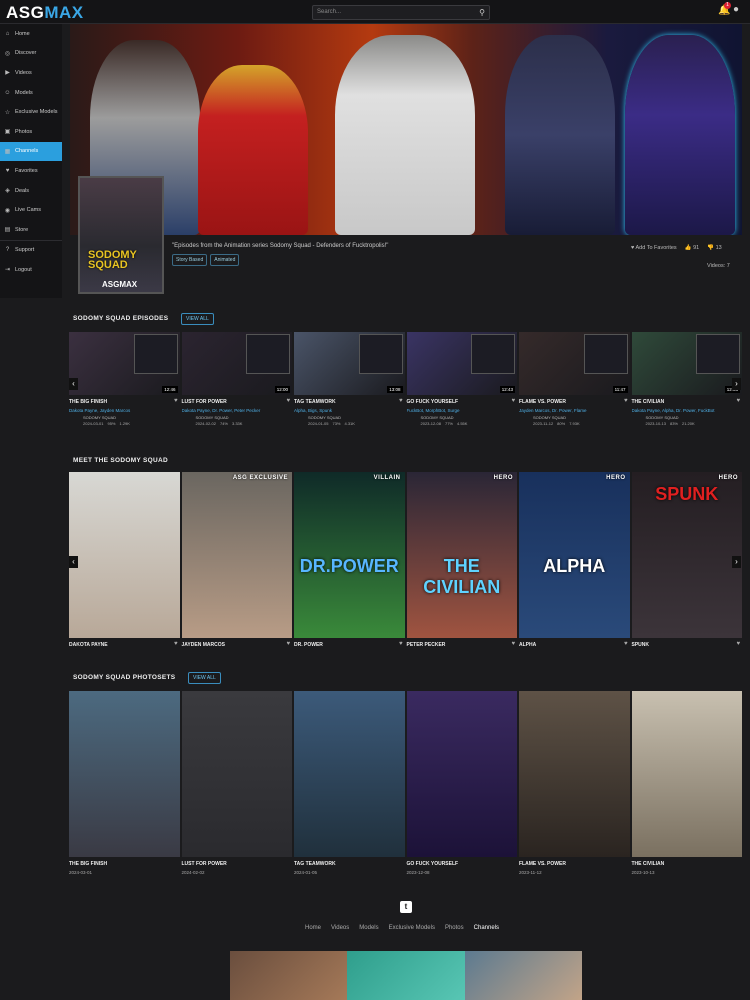 This screenshot has height=1000, width=750. Describe the element at coordinates (124, 560) in the screenshot. I see `squad-member-card: DAKOTA PAYNE ♥` at that location.